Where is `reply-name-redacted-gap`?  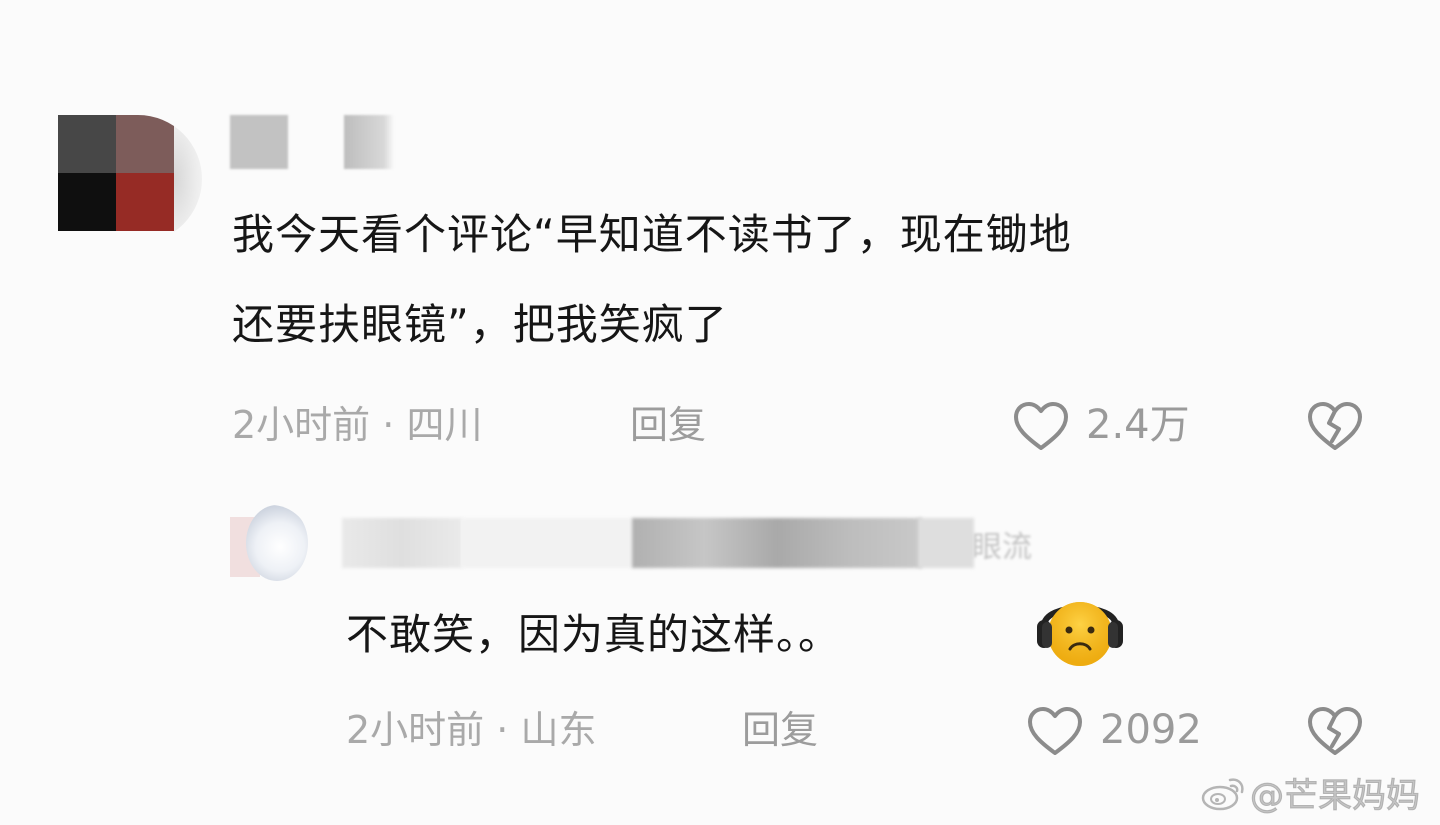 reply-name-redacted-gap is located at coordinates (547, 543).